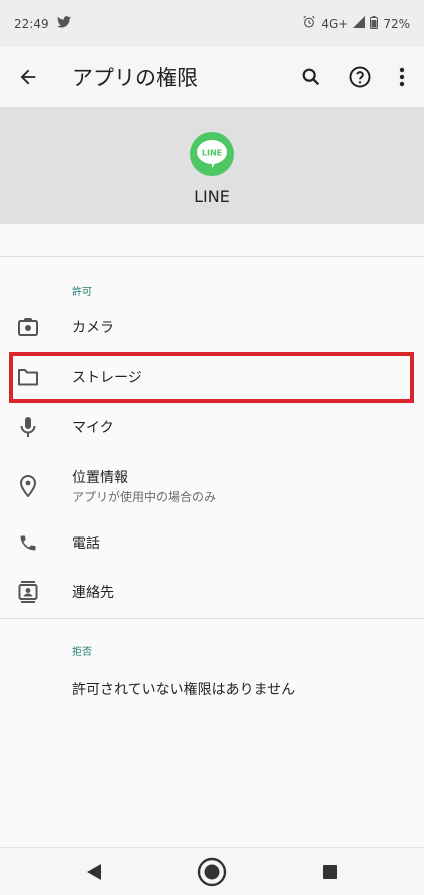 The image size is (424, 895). I want to click on denied-section-label: 拒否, so click(82, 652).